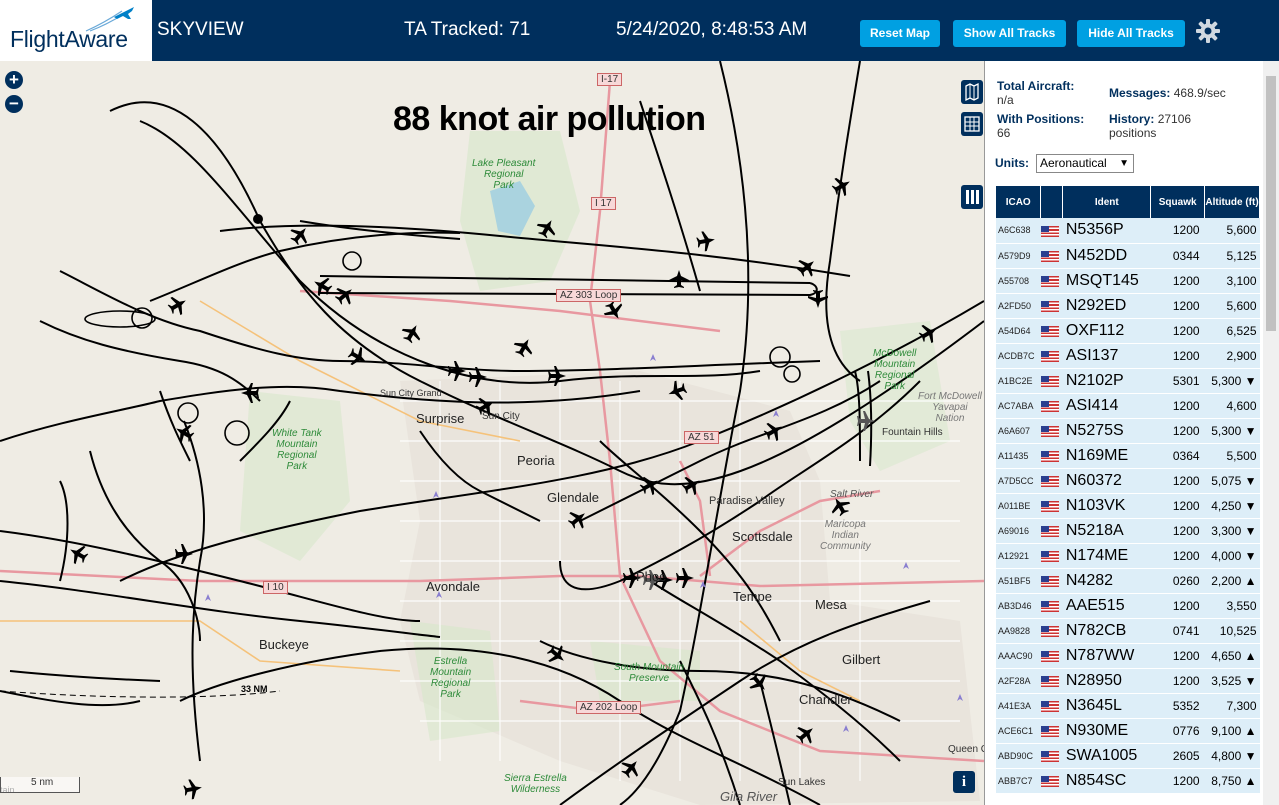 The height and width of the screenshot is (805, 1279). What do you see at coordinates (852, 494) in the screenshot?
I see `map-label-salt-river: Salt River` at bounding box center [852, 494].